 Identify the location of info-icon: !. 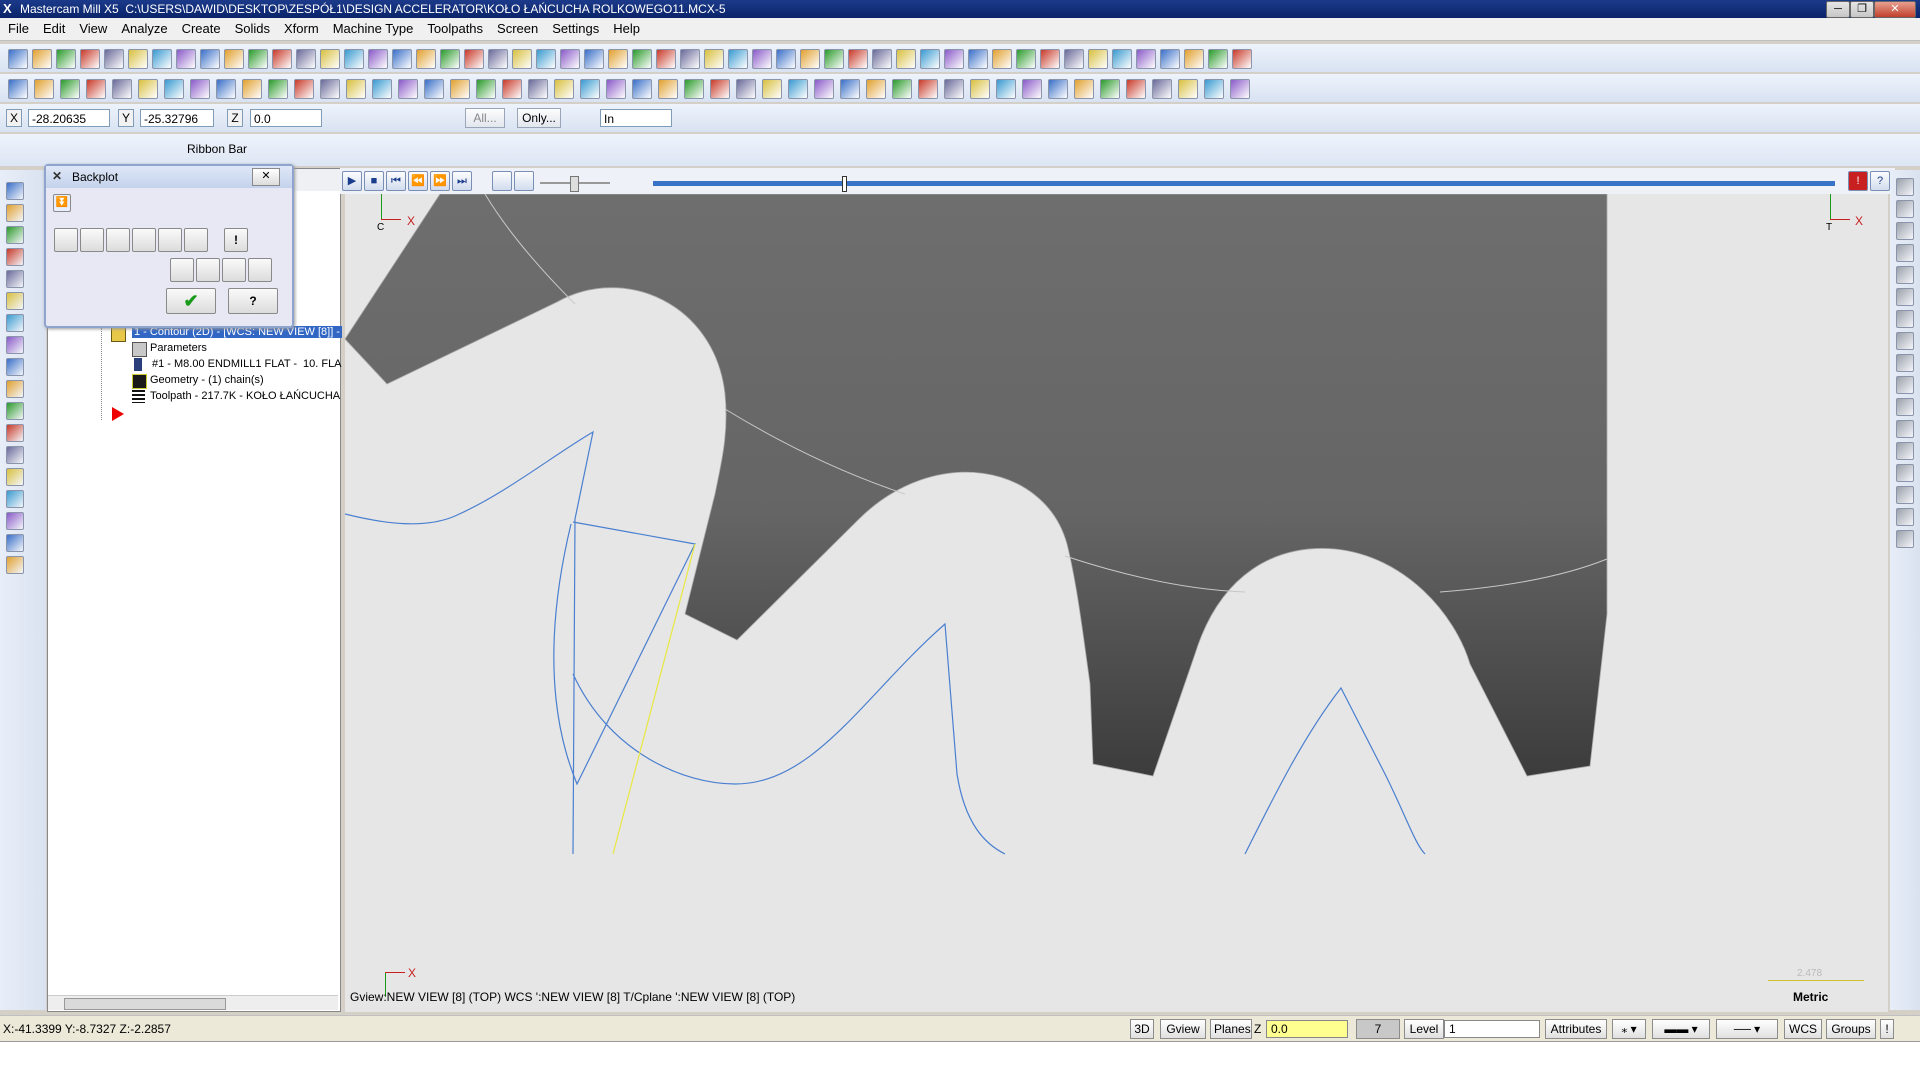
(236, 240).